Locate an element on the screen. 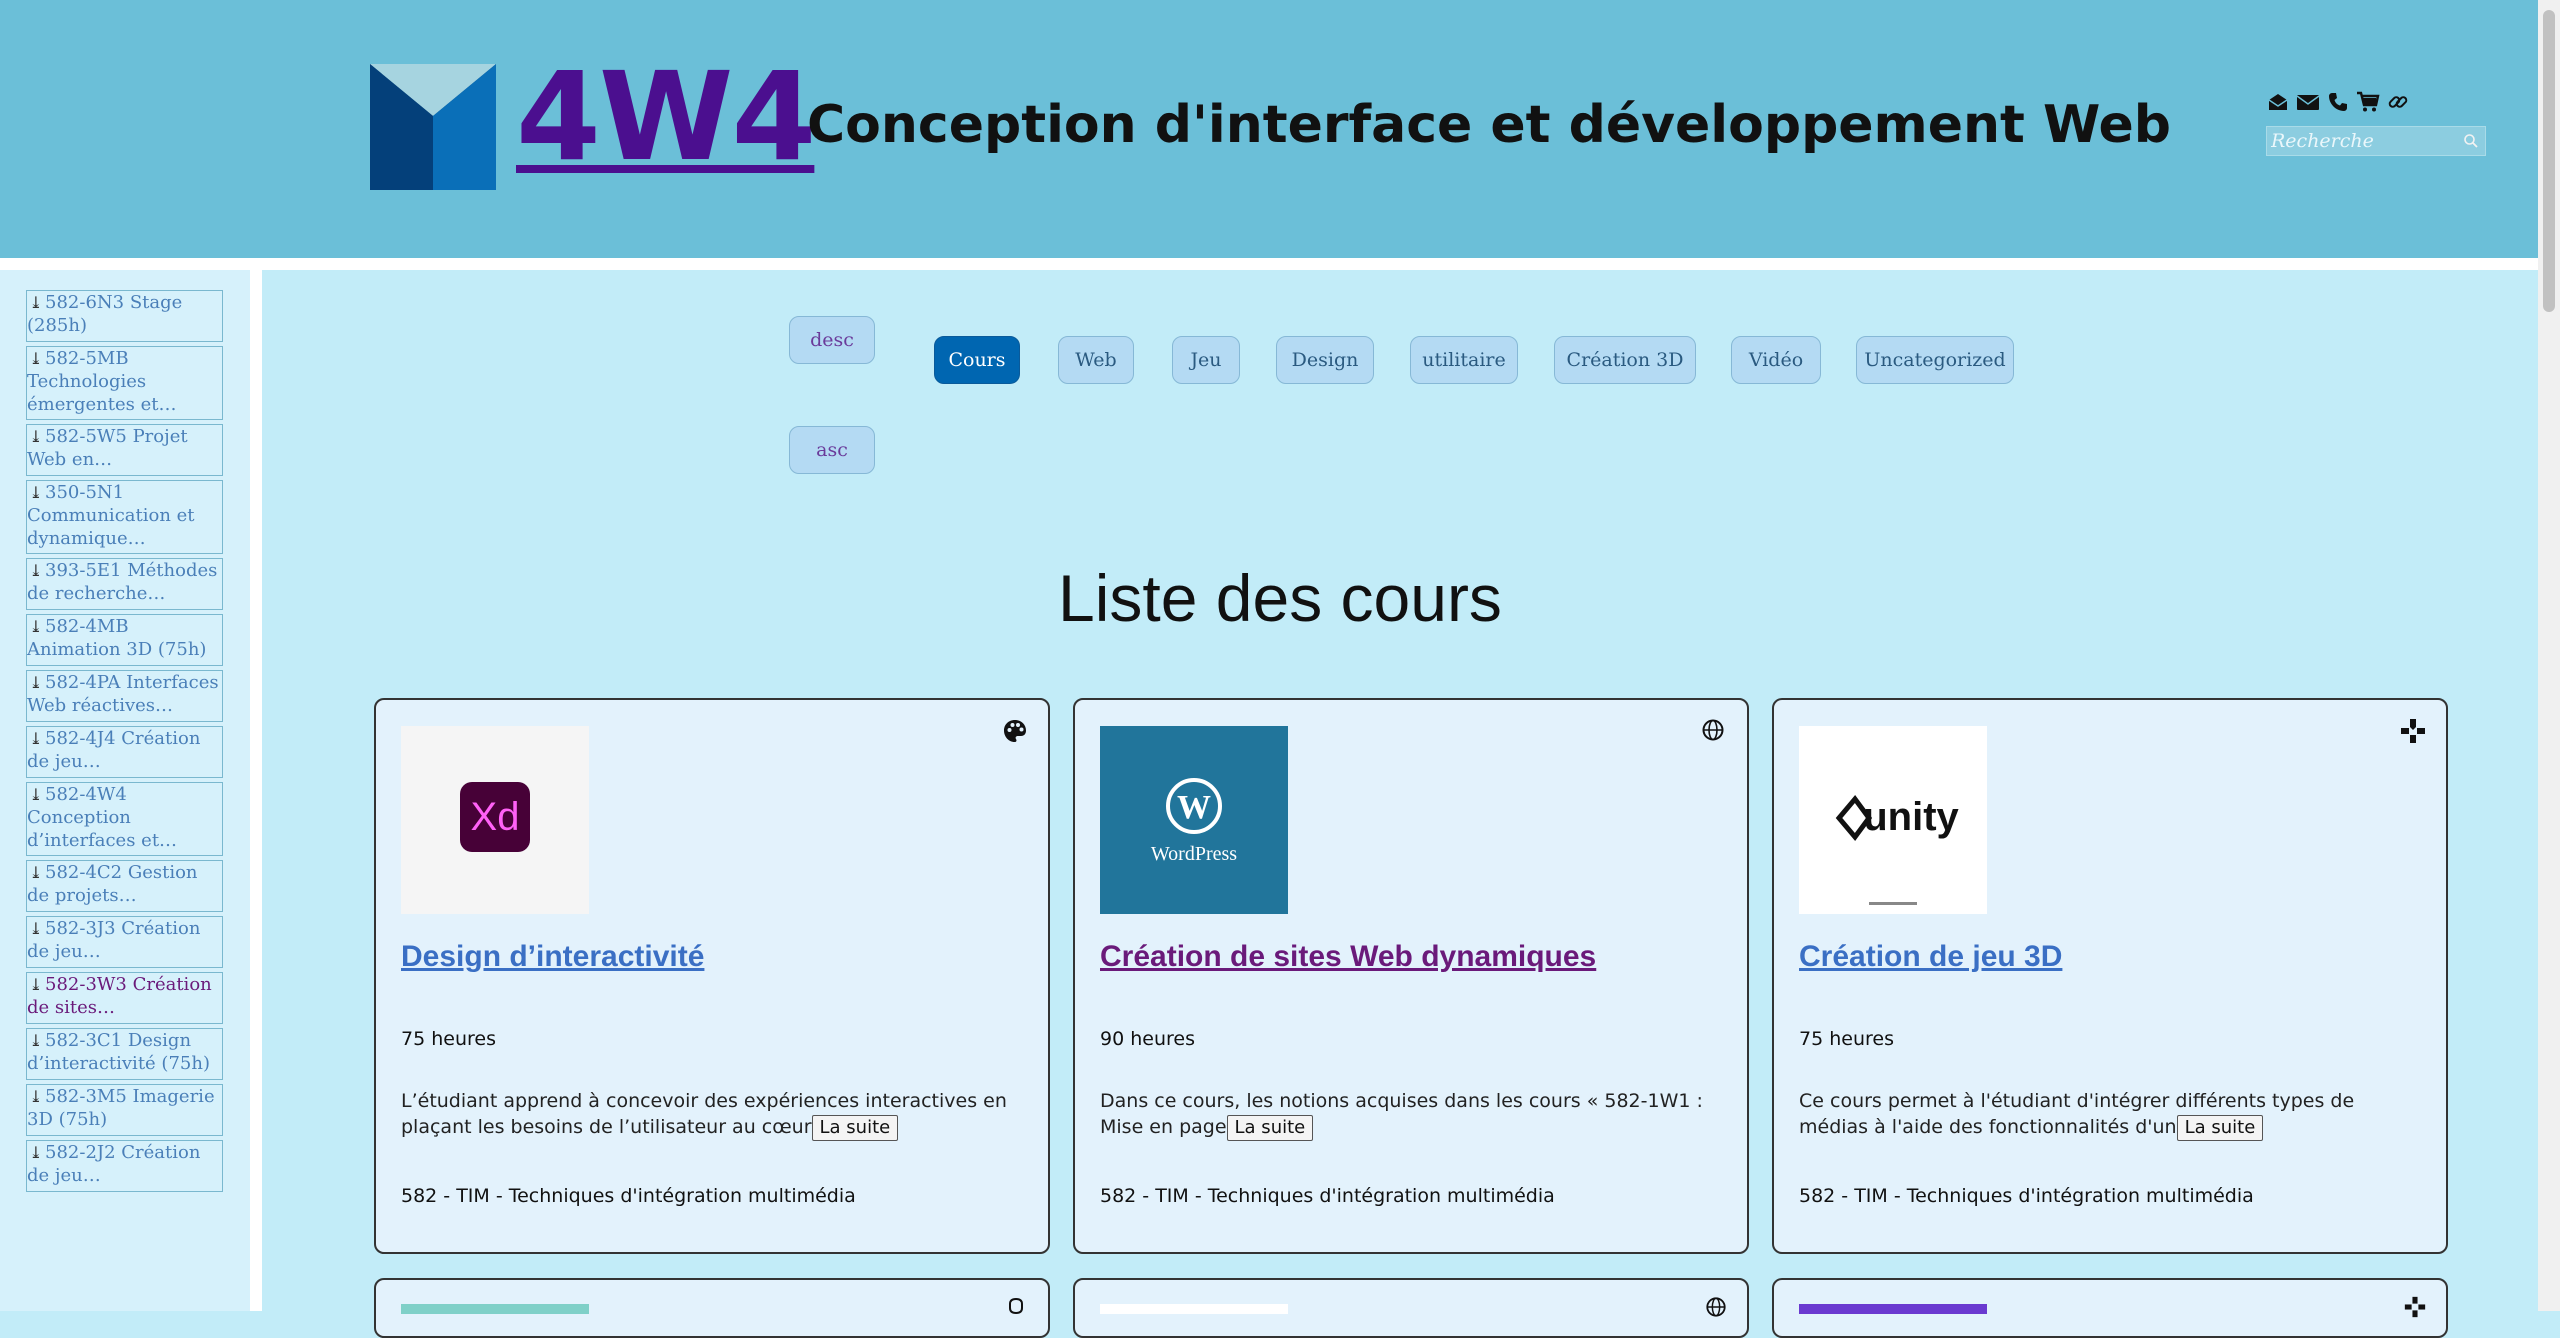  category-creation-3d: Création 3D is located at coordinates (1625, 360).